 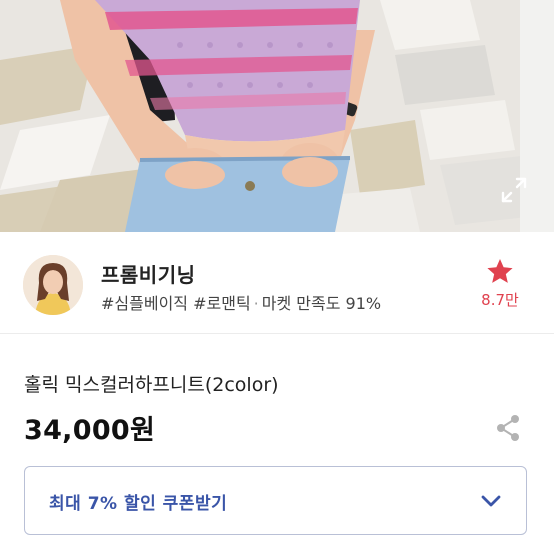 What do you see at coordinates (90, 430) in the screenshot?
I see `product-price: 34,000원` at bounding box center [90, 430].